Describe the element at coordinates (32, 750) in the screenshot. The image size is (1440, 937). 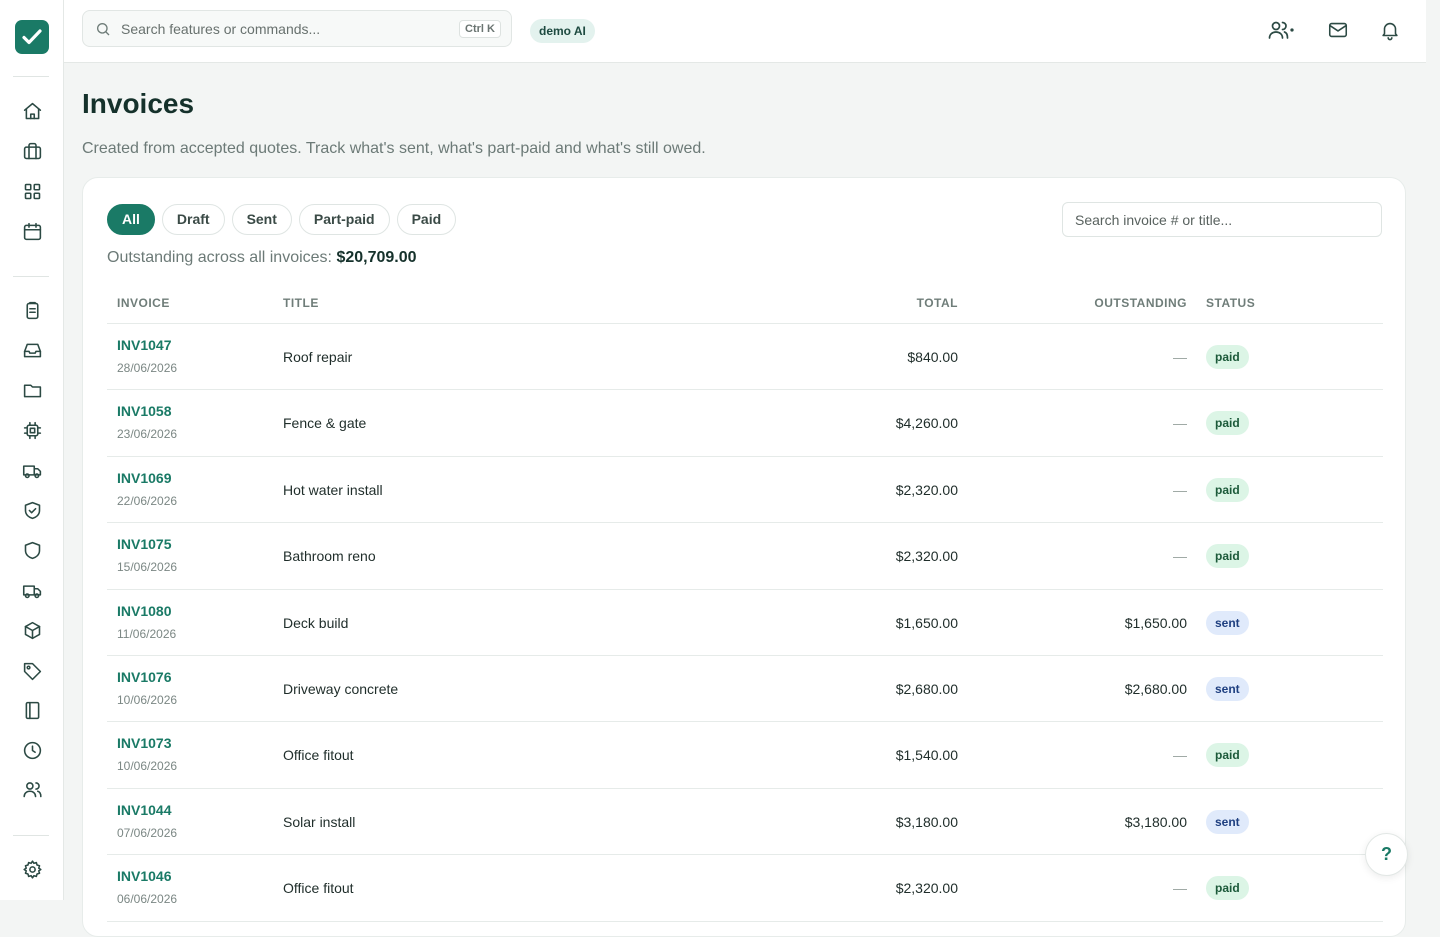
I see `clock-icon` at that location.